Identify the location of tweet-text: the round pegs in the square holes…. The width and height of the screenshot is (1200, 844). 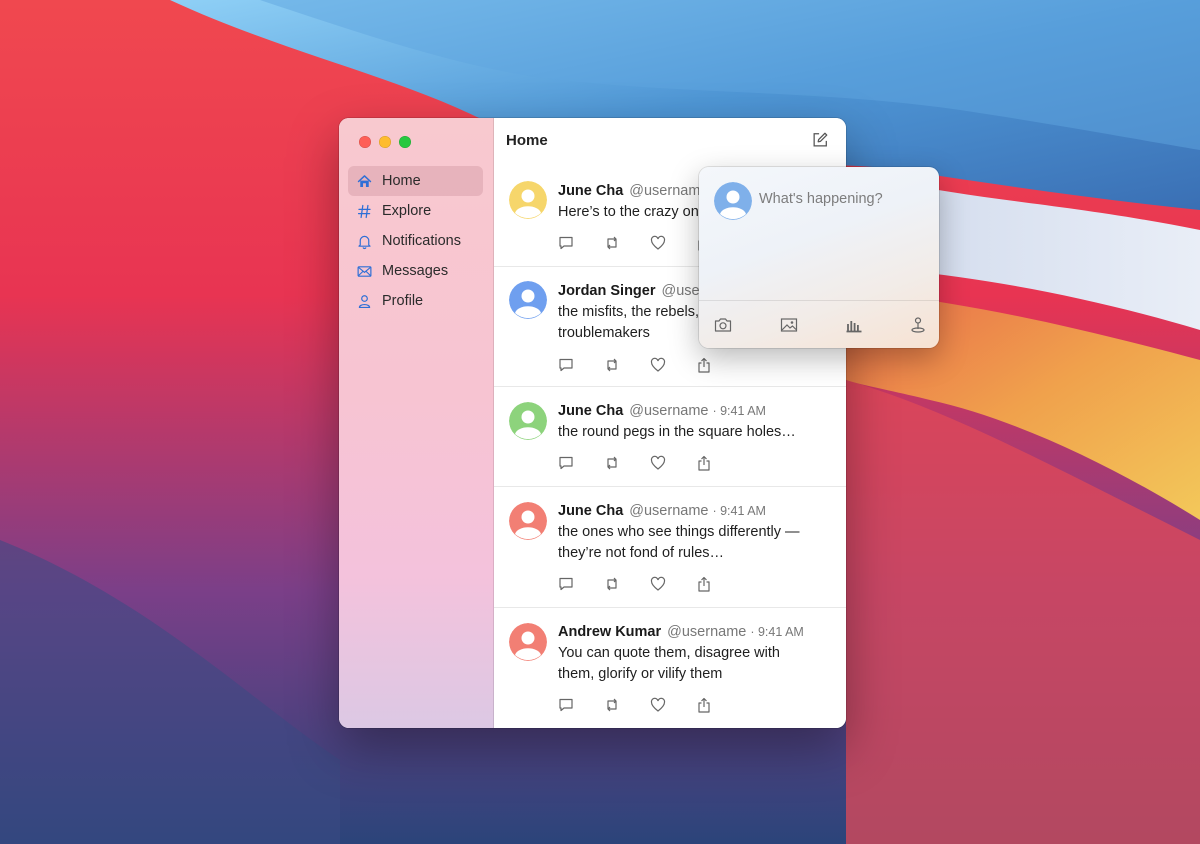
(677, 432).